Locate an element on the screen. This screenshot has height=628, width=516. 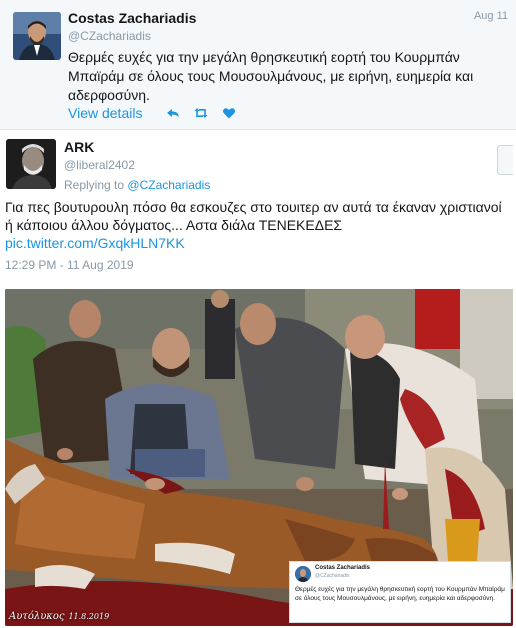
view-details-link: View details is located at coordinates (105, 113).